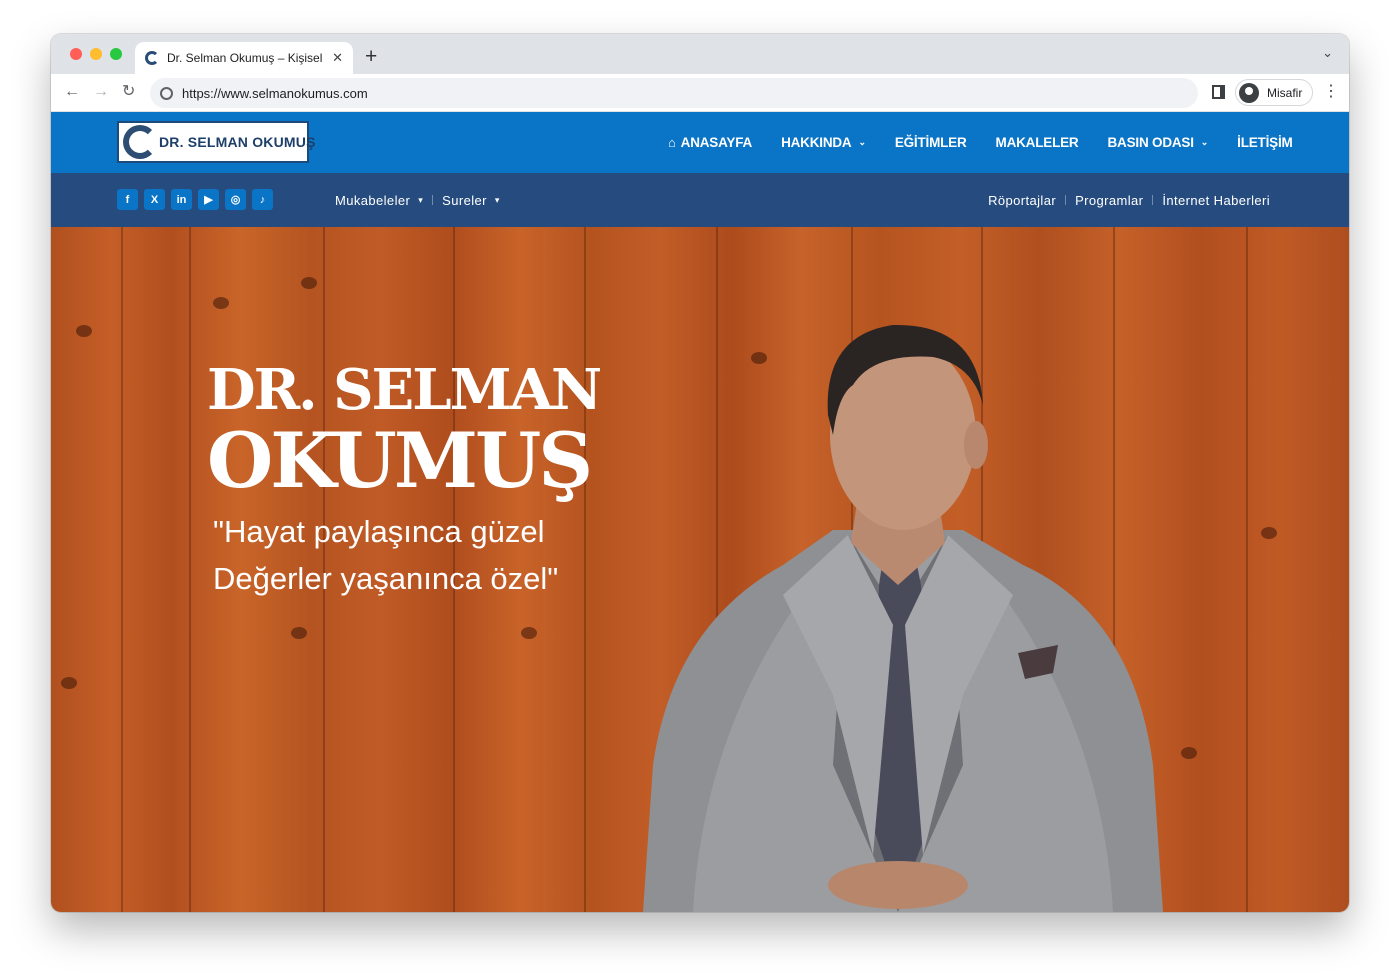  I want to click on nav-item-iletisim: İLETİŞİM, so click(1265, 142).